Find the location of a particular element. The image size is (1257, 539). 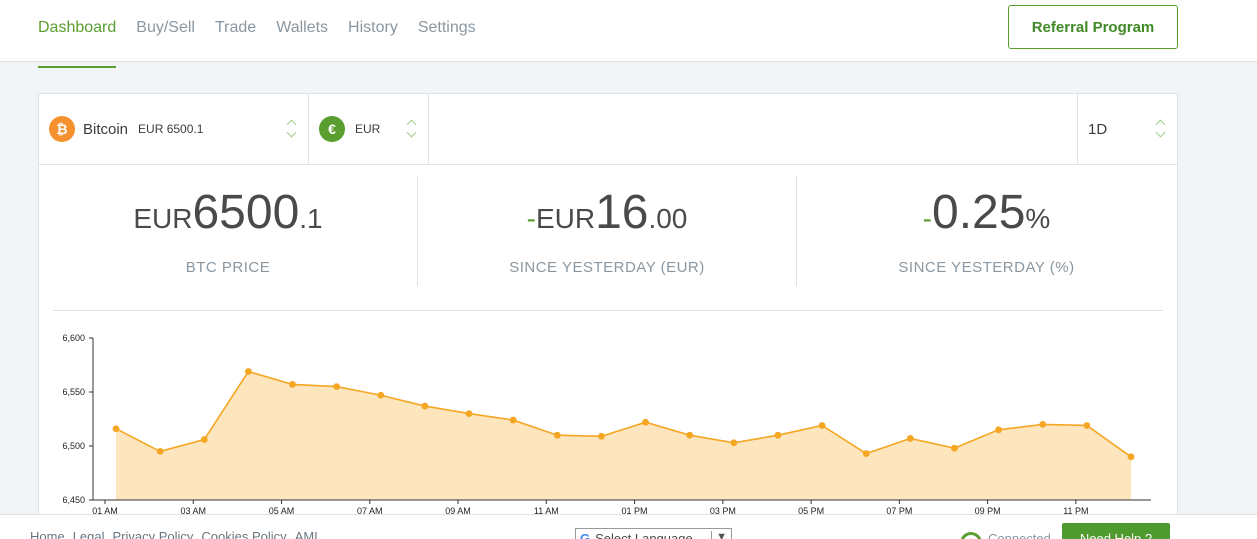

language-select: G Select Language ▼ is located at coordinates (653, 533).